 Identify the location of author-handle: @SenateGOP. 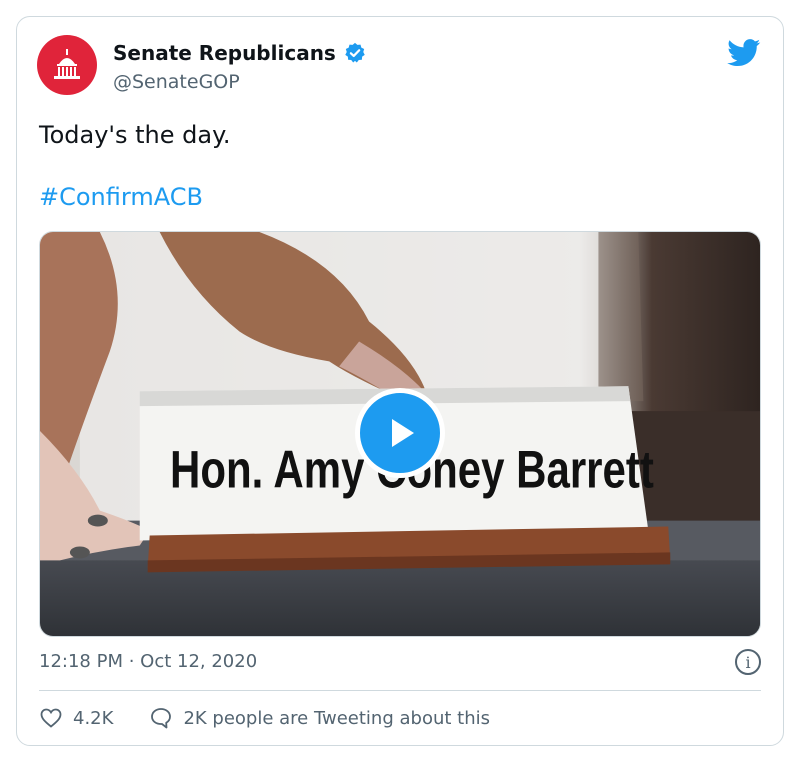
(176, 82).